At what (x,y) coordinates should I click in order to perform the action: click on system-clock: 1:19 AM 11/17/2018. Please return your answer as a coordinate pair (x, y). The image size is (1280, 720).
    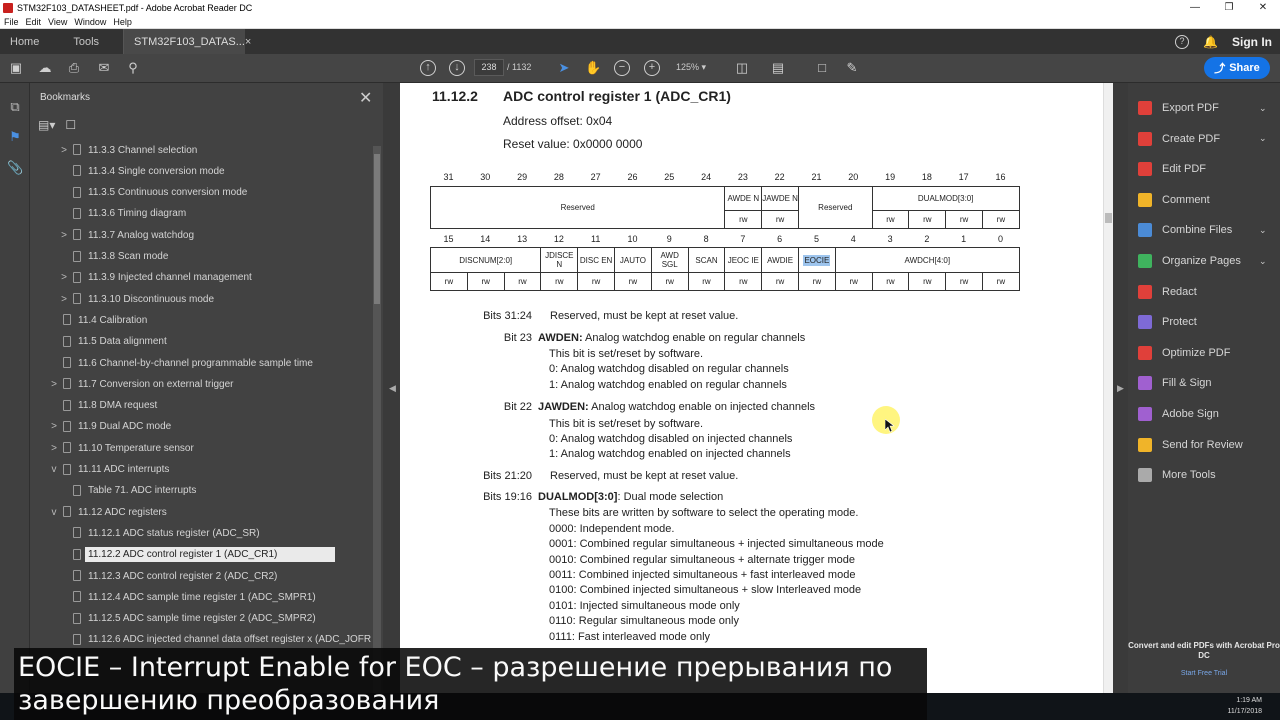
    Looking at the image, I should click on (1244, 706).